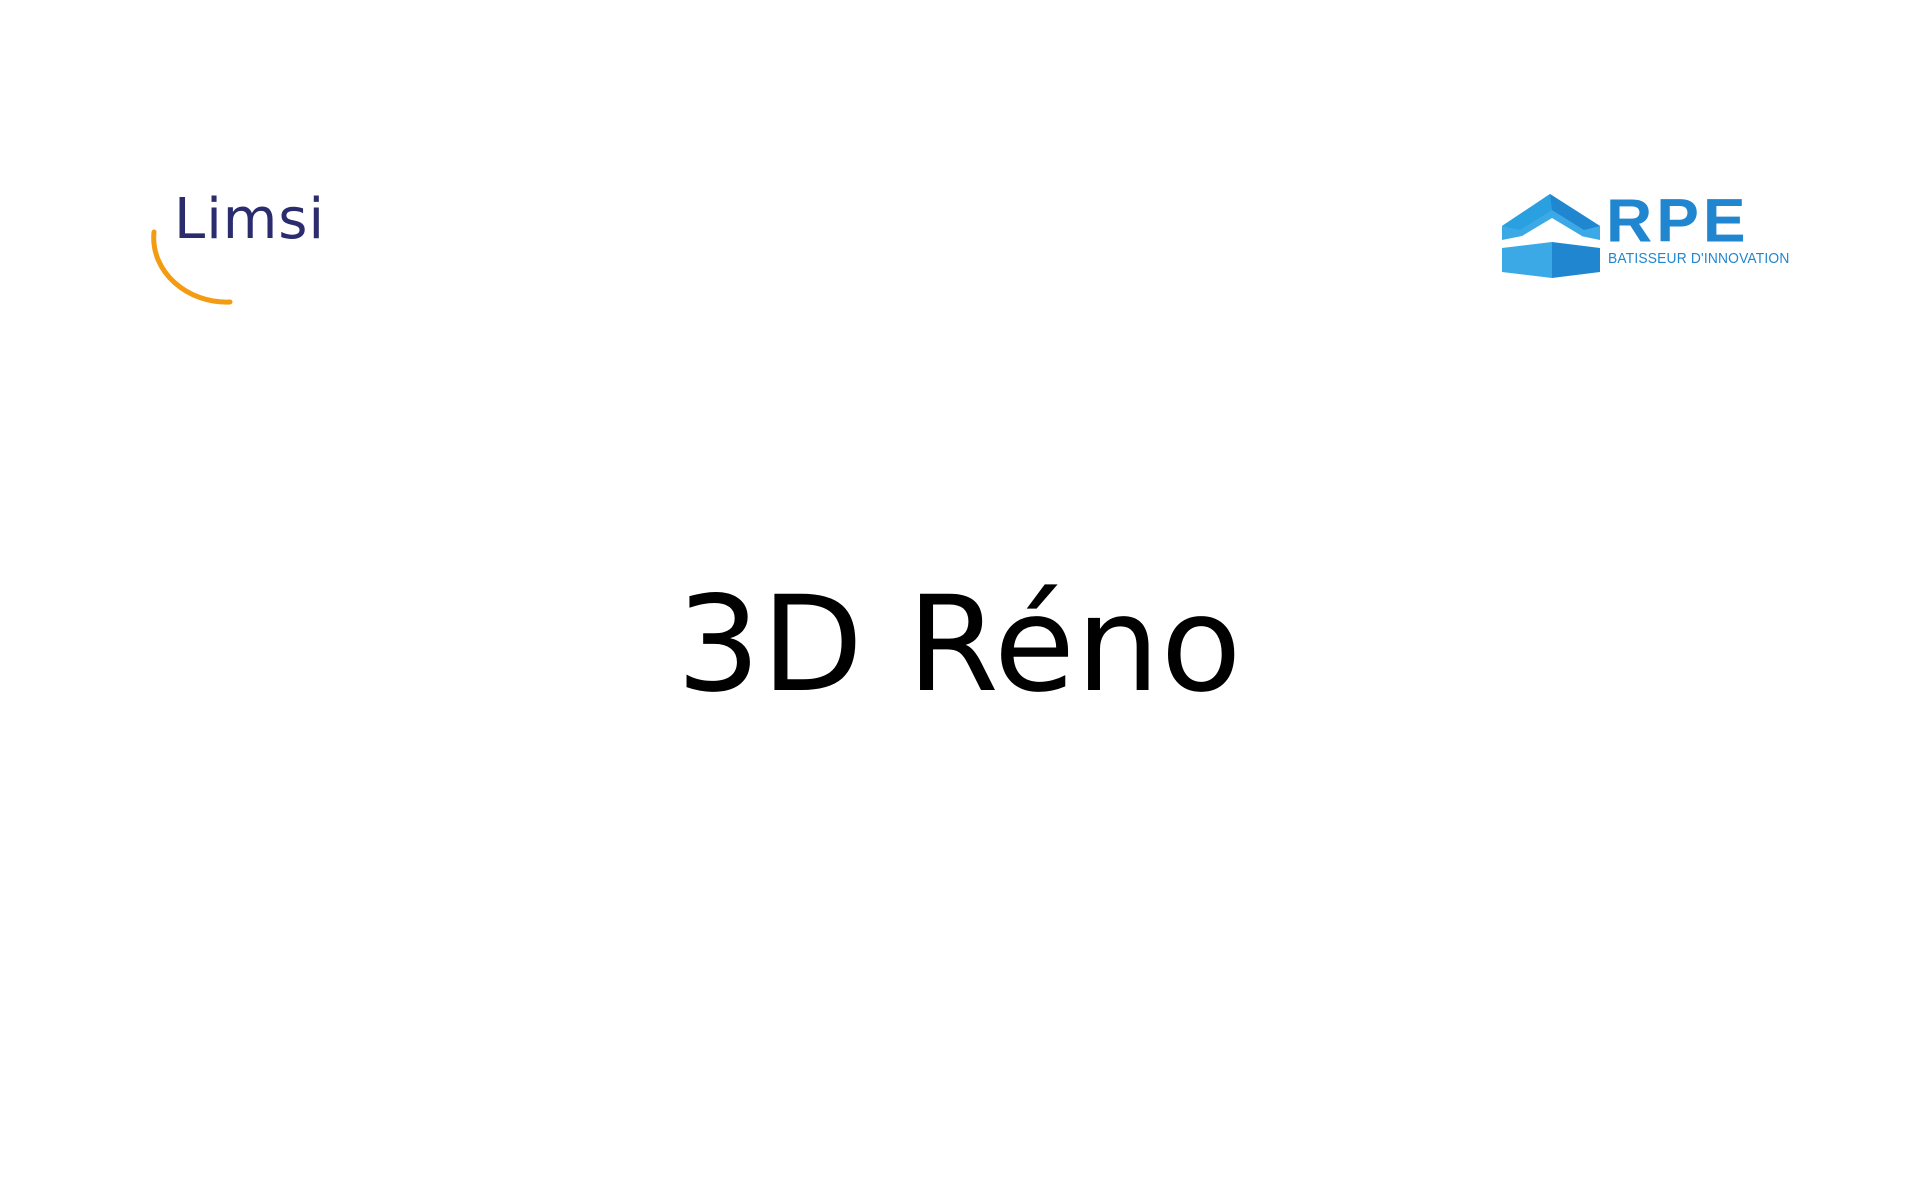  Describe the element at coordinates (959, 645) in the screenshot. I see `slide-title: 3D Réno` at that location.